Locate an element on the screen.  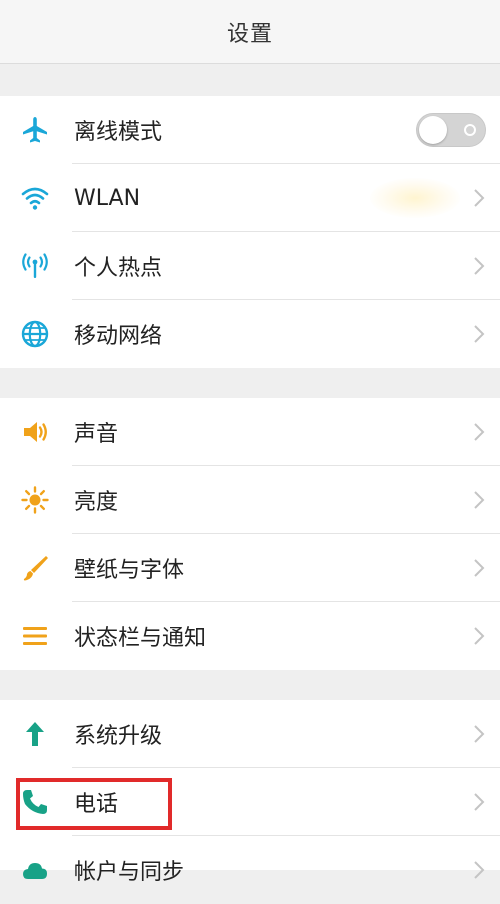
setting-label-brightness: 亮度 is located at coordinates (96, 502).